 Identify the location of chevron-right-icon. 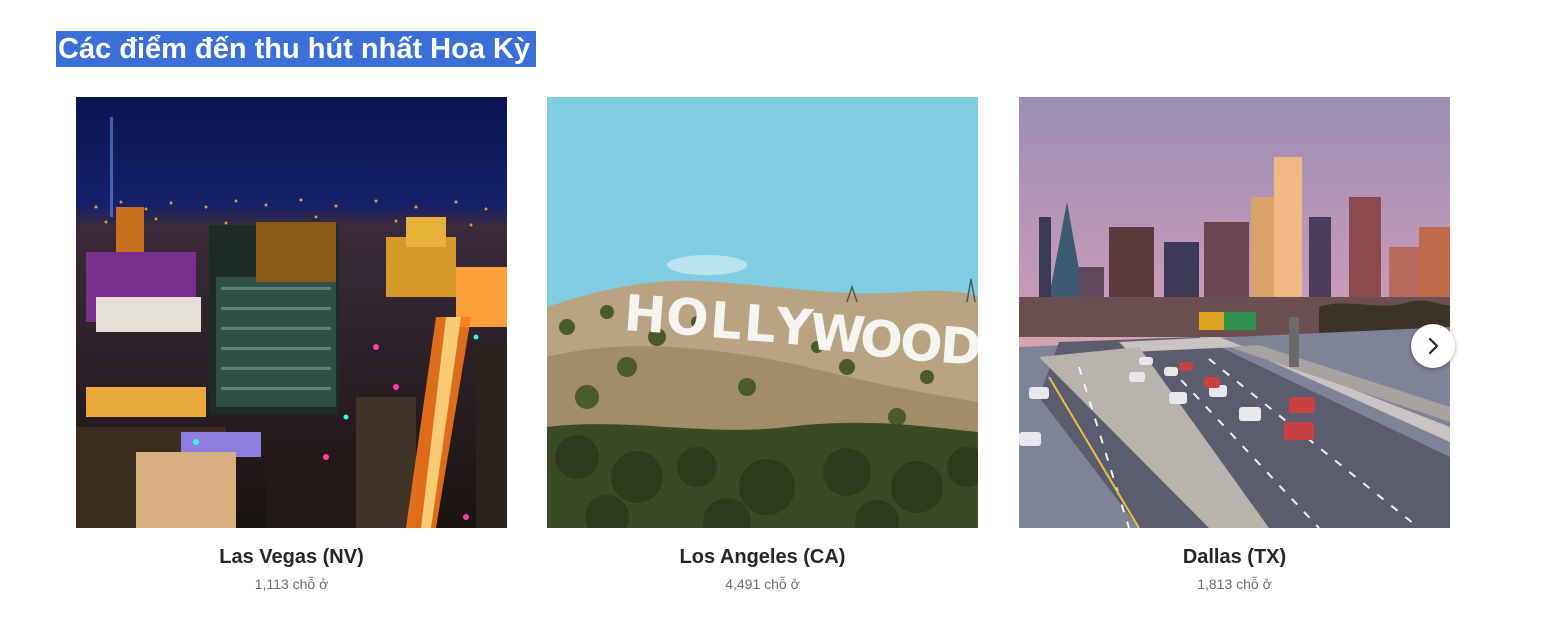
(1433, 346).